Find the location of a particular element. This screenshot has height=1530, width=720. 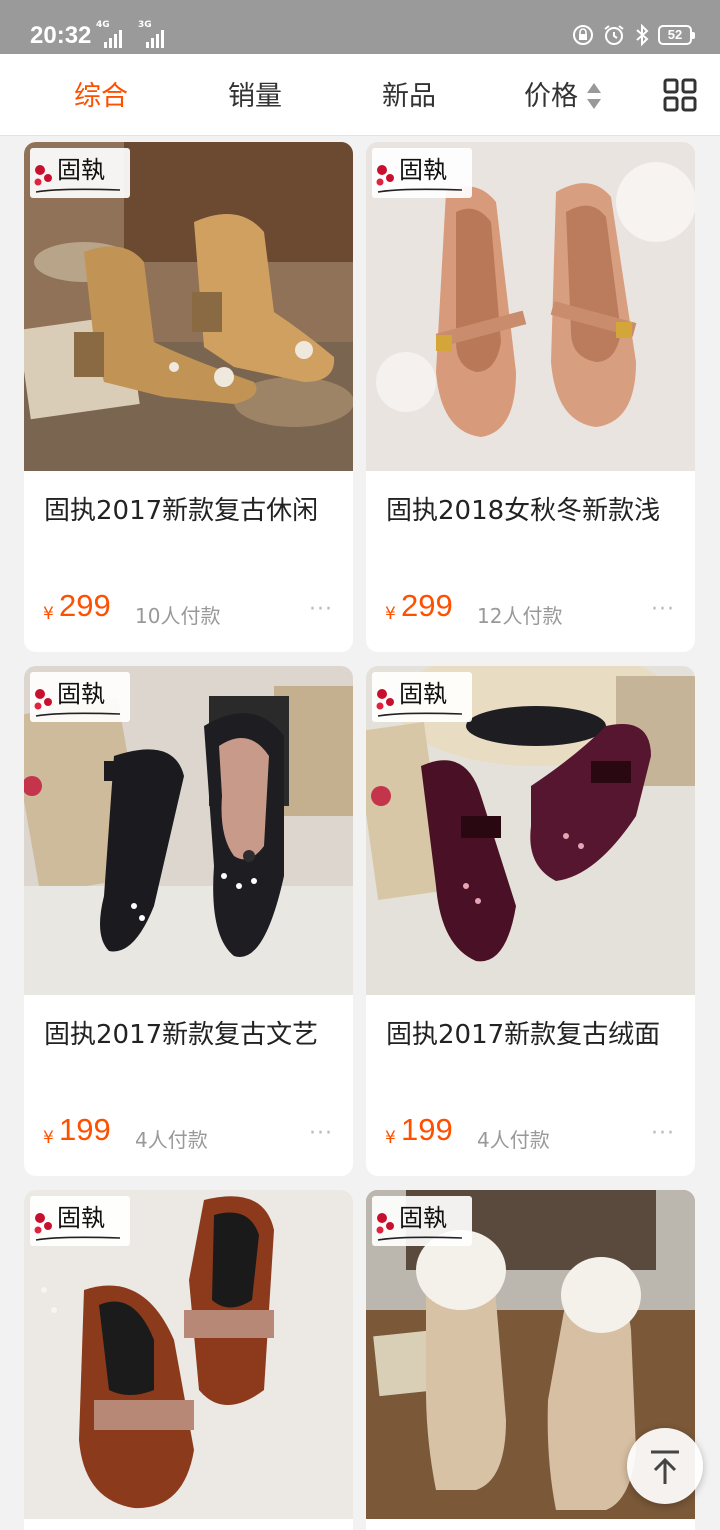

grid-layout-icon is located at coordinates (680, 95).